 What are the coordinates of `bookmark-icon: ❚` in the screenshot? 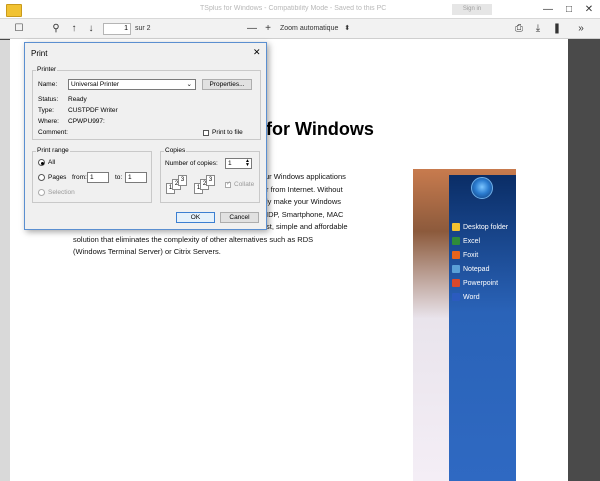 It's located at (557, 29).